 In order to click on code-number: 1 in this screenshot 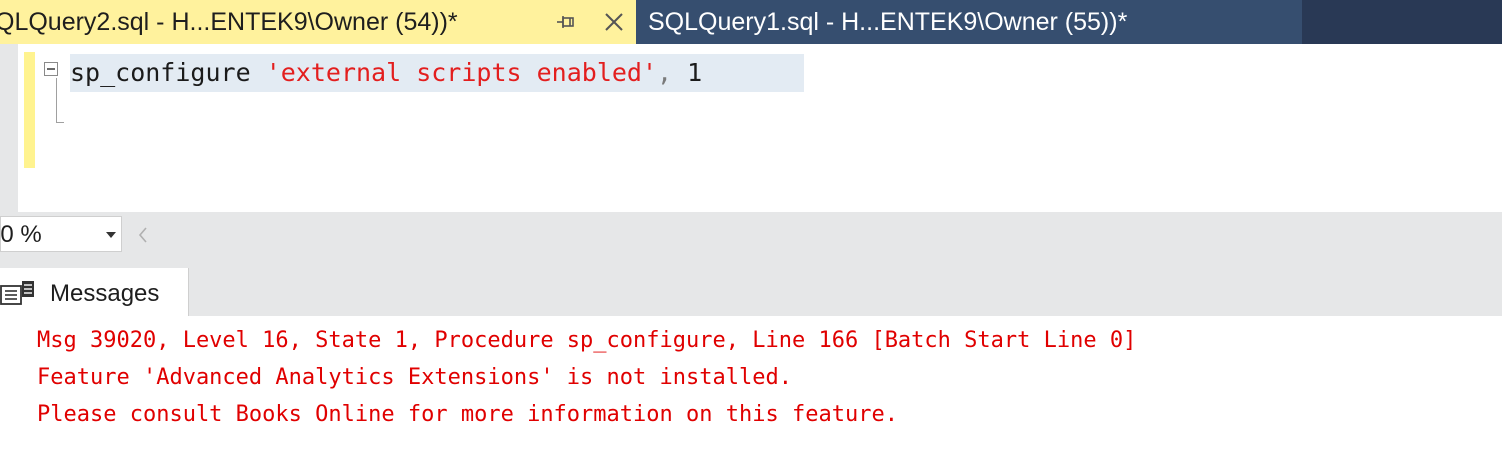, I will do `click(695, 72)`.